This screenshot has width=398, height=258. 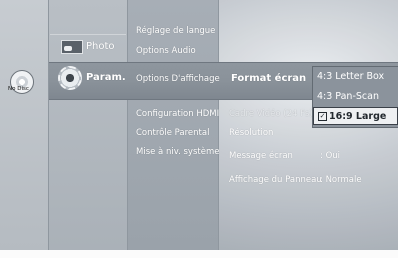 What do you see at coordinates (199, 254) in the screenshot?
I see `bottom-border` at bounding box center [199, 254].